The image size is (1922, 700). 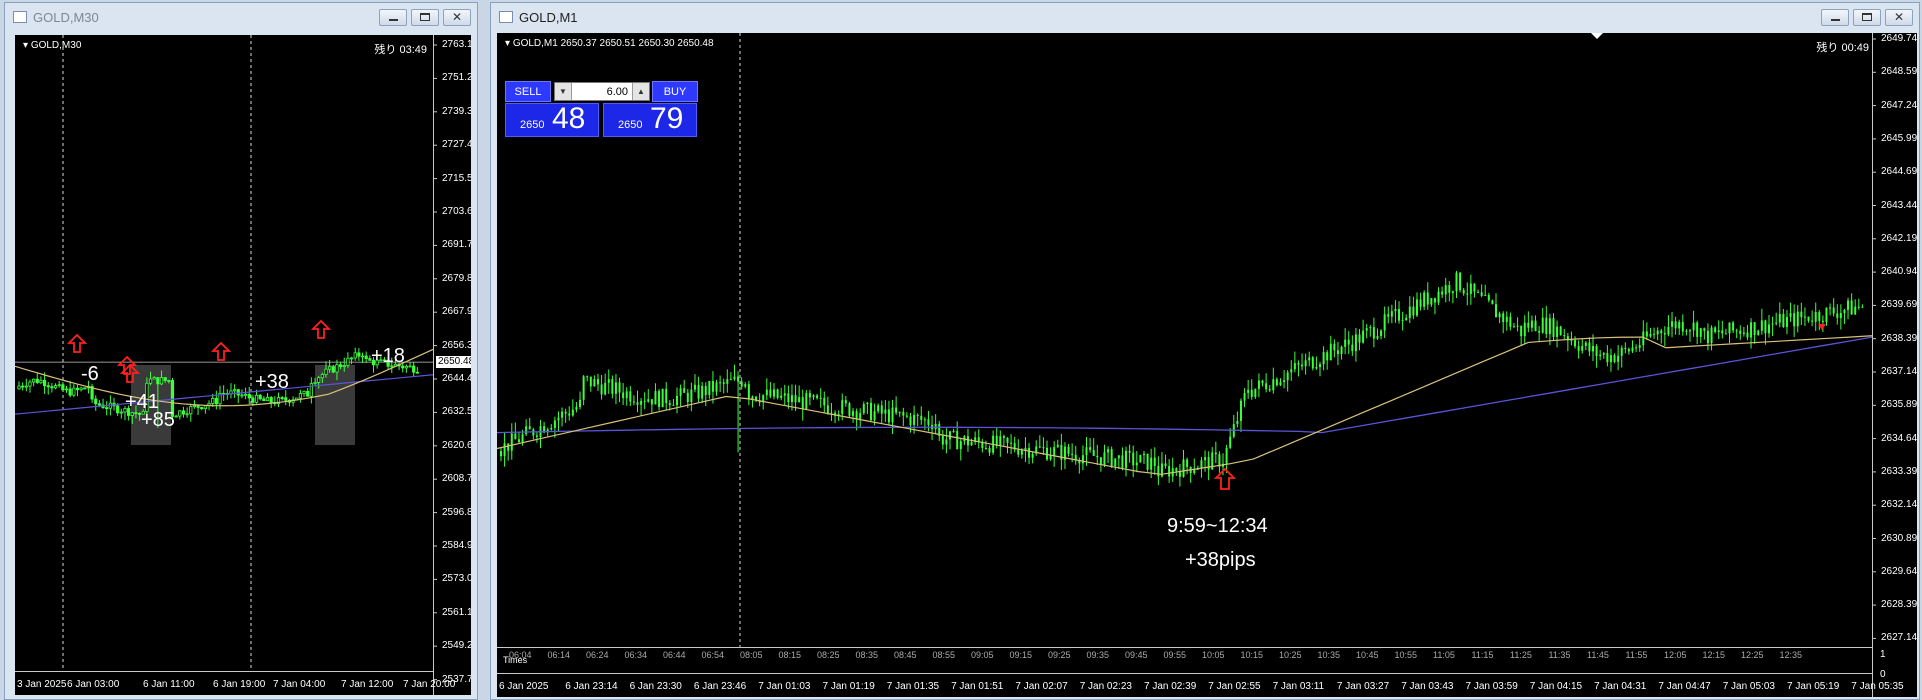 I want to click on m30-price-tick: 2561.17, so click(x=456, y=612).